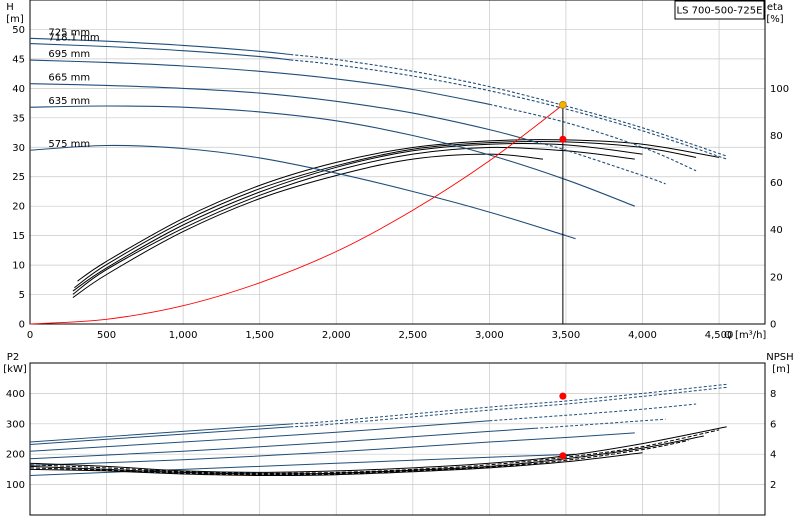  I want to click on head-axis-unit: [m], so click(15, 19).